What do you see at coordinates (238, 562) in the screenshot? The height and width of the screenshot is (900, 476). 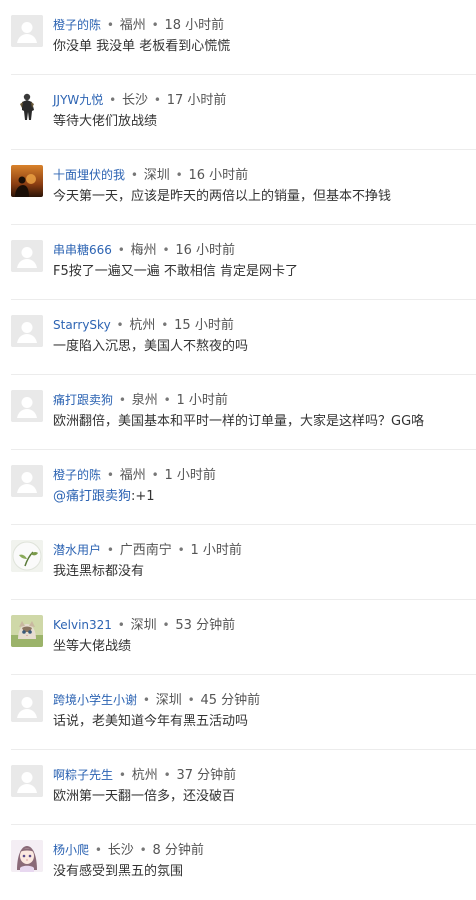 I see `comment-item: 潜水用户 • 广西南宁 • 1 小时前 我连黑标都没有` at bounding box center [238, 562].